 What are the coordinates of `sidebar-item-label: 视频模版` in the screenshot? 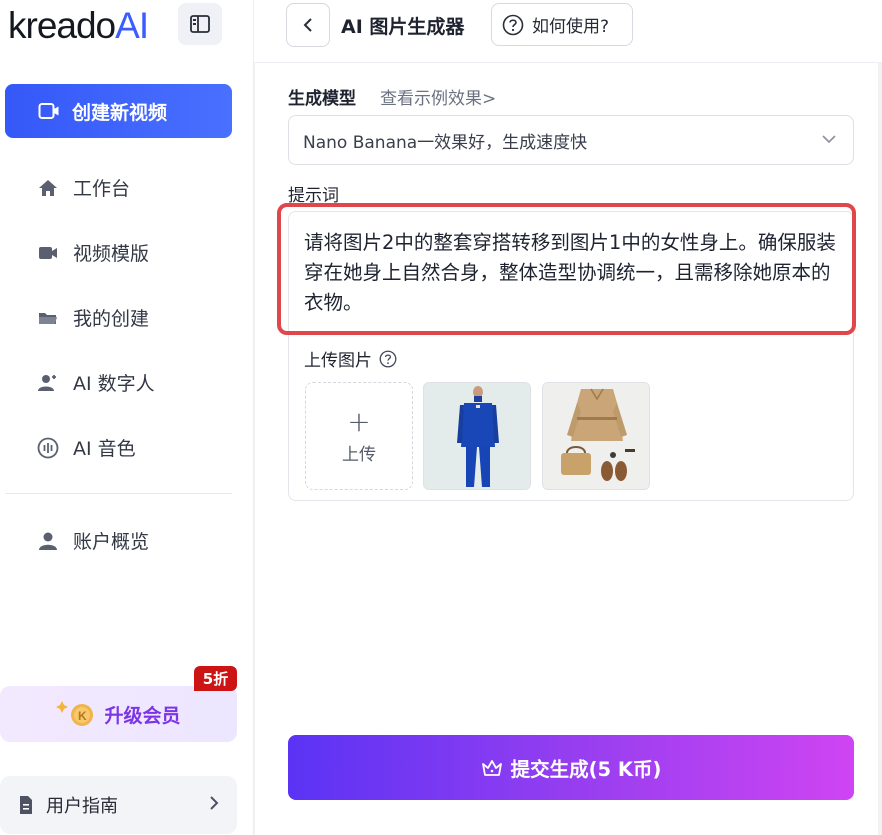 It's located at (111, 254).